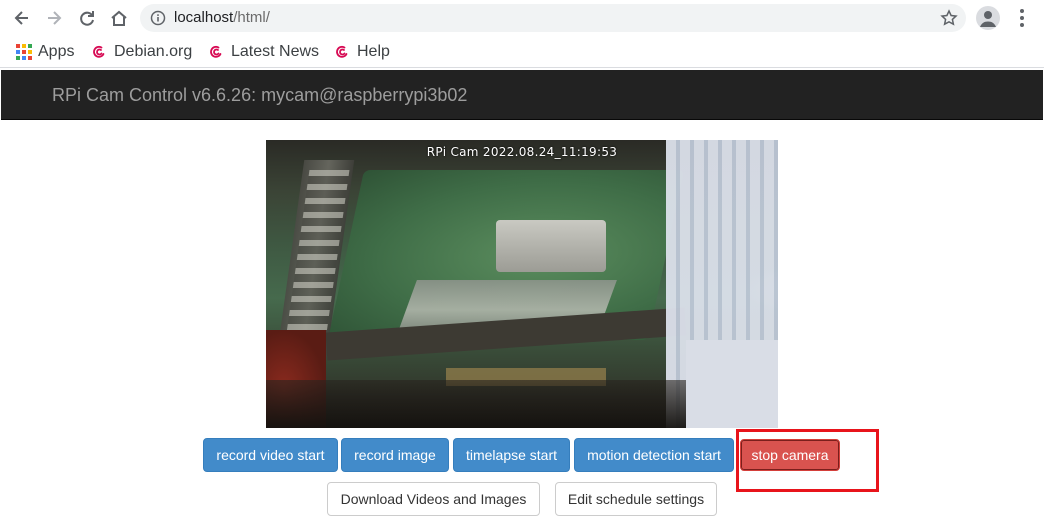 This screenshot has width=1044, height=523. I want to click on url-host: localhost, so click(204, 17).